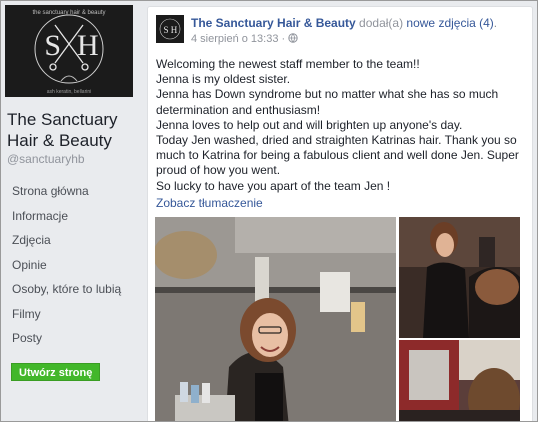 This screenshot has width=538, height=422. I want to click on logo-initial-h: H, so click(88, 45).